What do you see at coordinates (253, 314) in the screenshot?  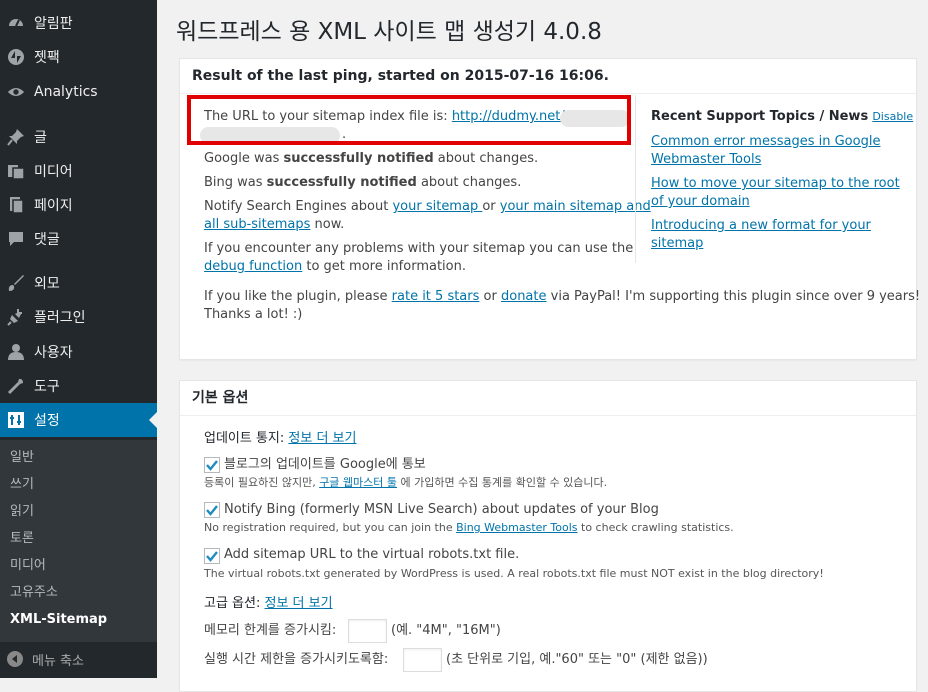 I see `thanks-text: Thanks a lot! :)` at bounding box center [253, 314].